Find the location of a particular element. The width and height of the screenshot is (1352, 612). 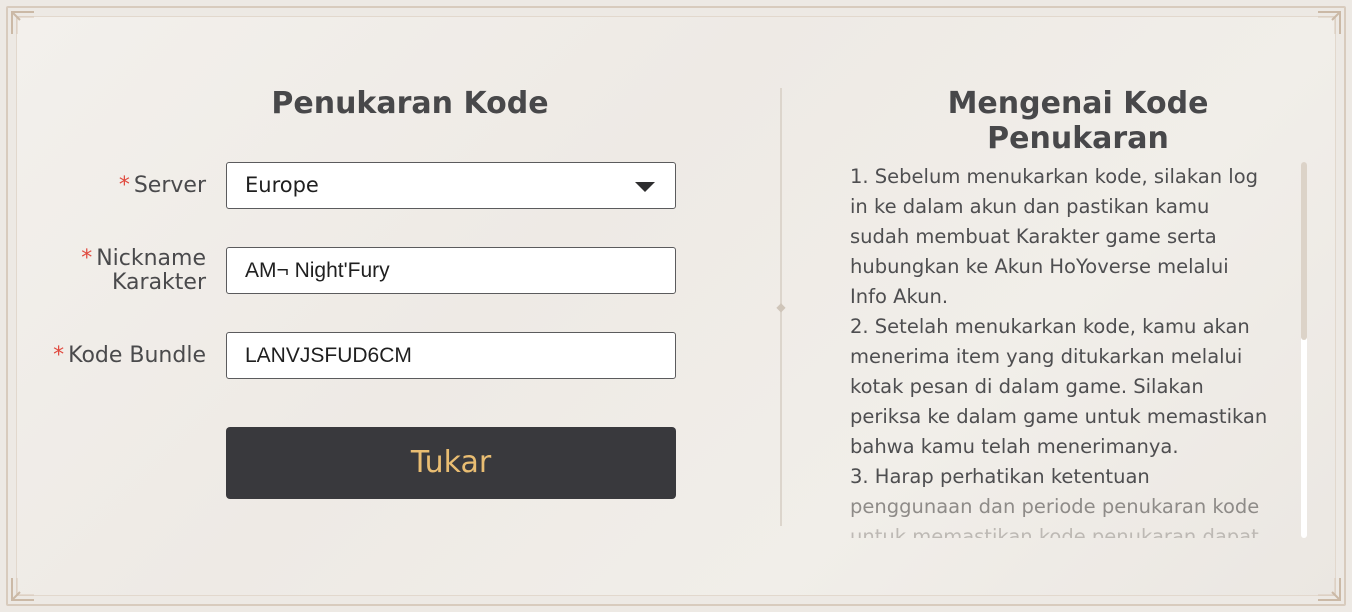

info-line: 2. Setelah menukarkan kode, kamu akan is located at coordinates (1050, 326).